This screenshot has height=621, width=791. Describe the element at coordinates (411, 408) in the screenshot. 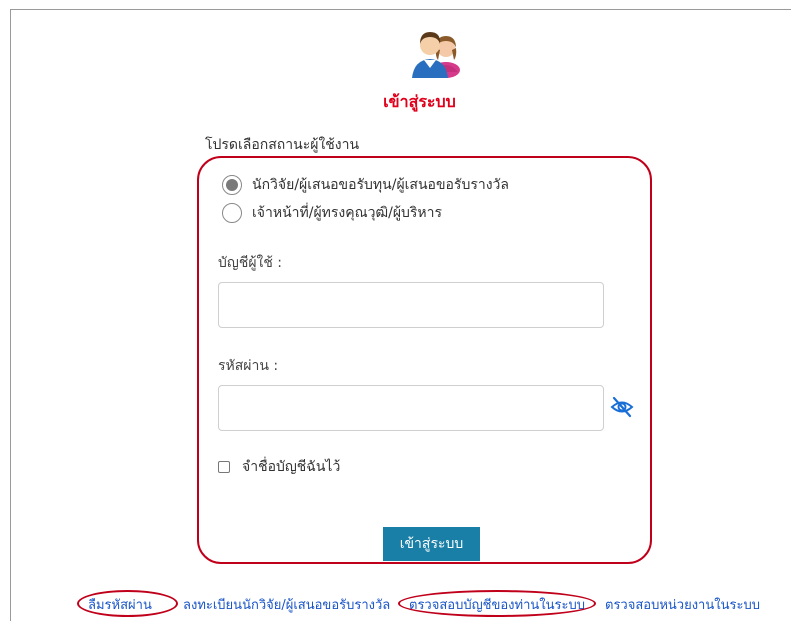

I see `password-input` at that location.